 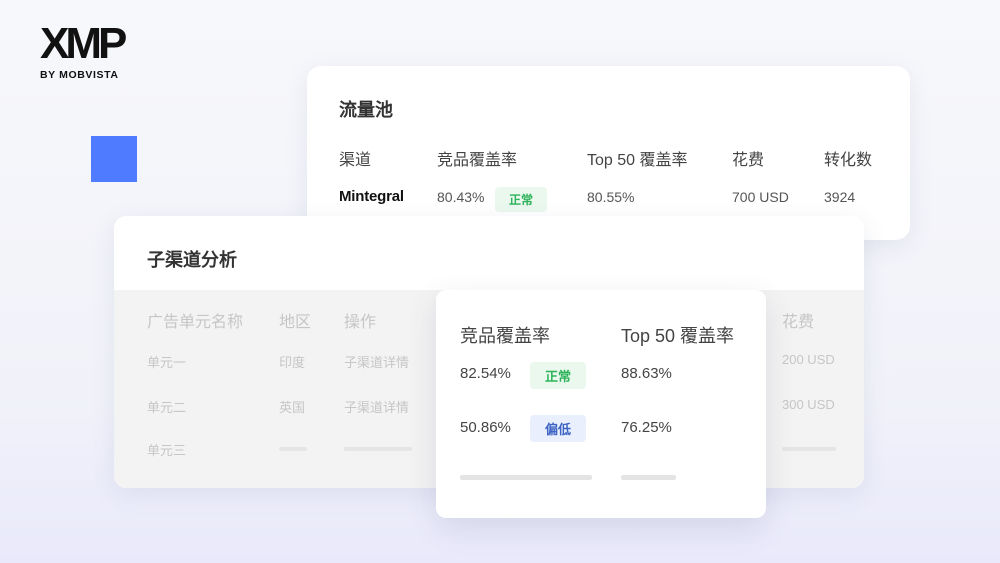 I want to click on table-cell-spend: 200 USD, so click(x=808, y=359).